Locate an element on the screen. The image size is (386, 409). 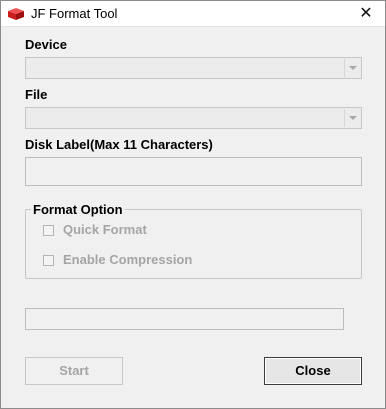
title-bar: JF Format Tool ✕ is located at coordinates (193, 14).